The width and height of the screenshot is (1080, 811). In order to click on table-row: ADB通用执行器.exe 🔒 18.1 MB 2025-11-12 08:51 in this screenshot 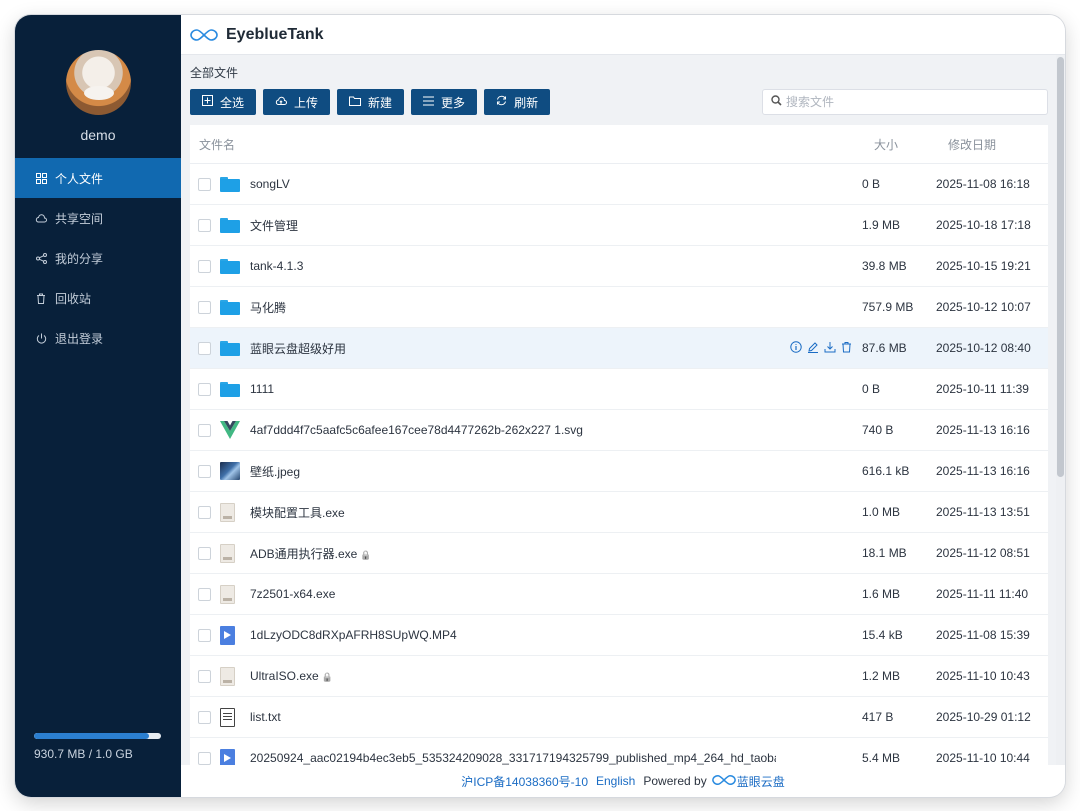, I will do `click(619, 553)`.